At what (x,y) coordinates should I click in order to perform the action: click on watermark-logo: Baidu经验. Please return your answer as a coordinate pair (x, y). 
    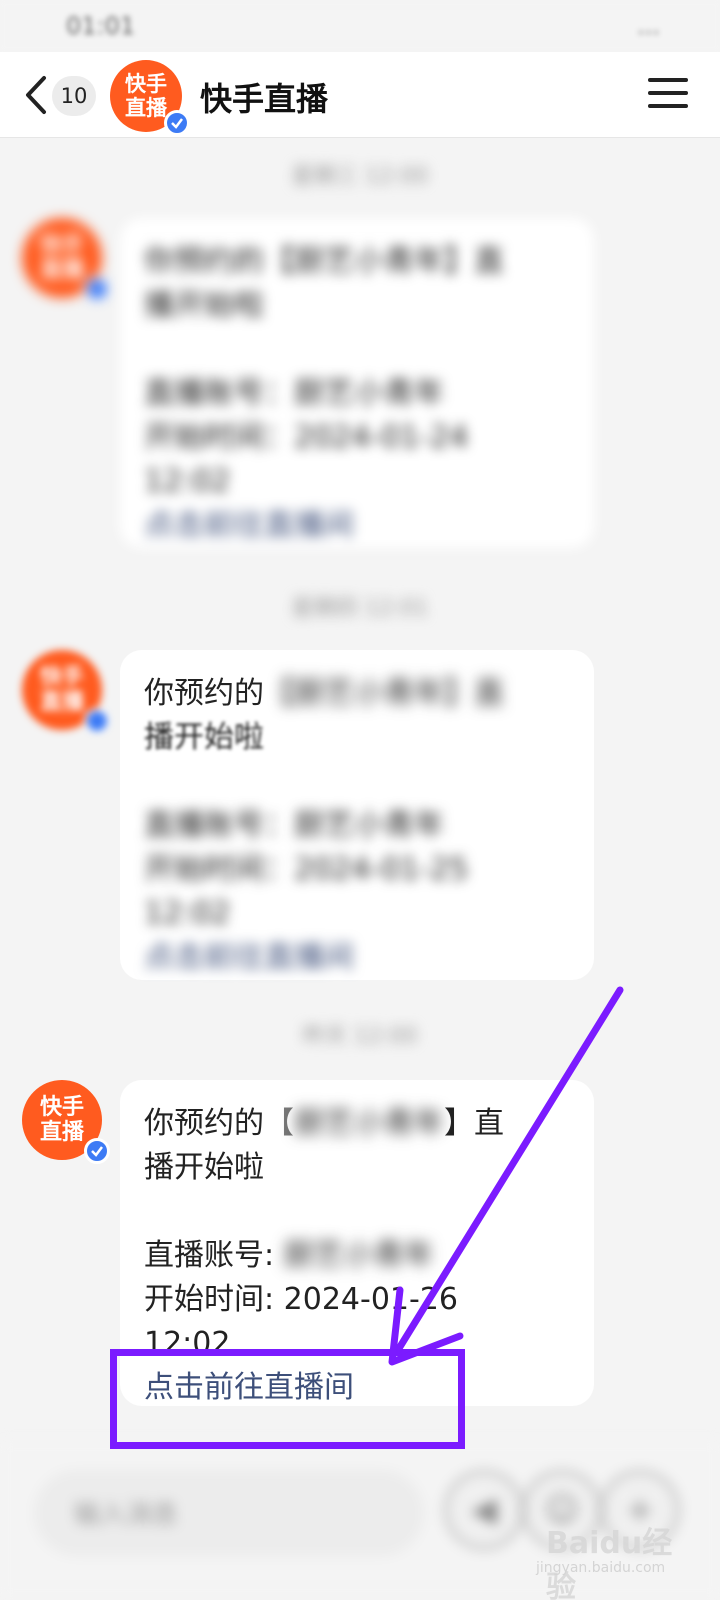
    Looking at the image, I should click on (609, 1563).